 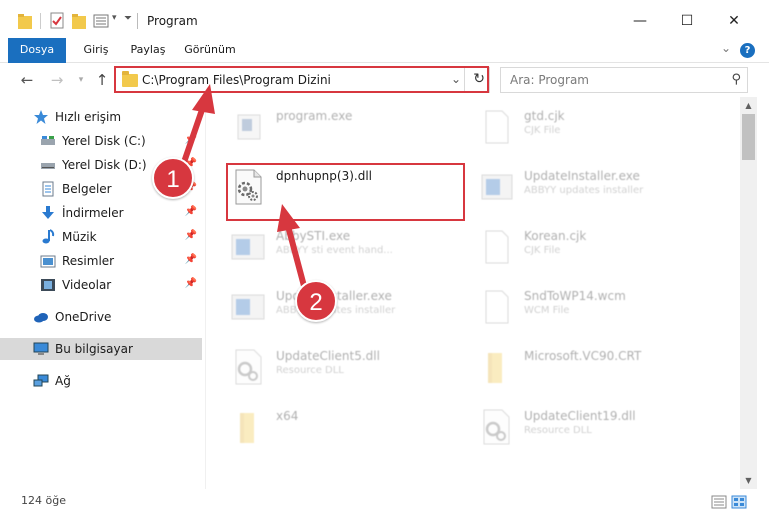 What do you see at coordinates (114, 22) in the screenshot?
I see `qa-dropdown-icon: ▾` at bounding box center [114, 22].